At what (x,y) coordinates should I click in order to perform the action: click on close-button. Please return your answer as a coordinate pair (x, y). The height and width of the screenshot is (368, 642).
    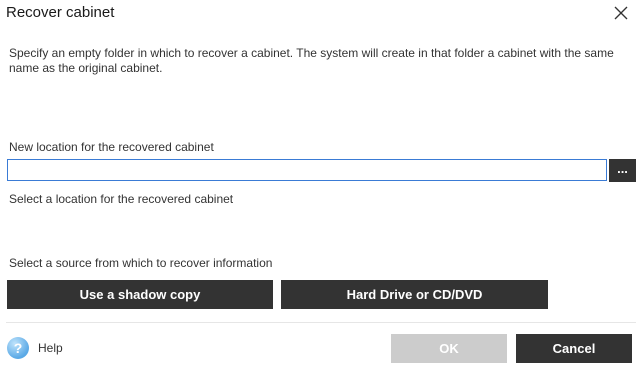
    Looking at the image, I should click on (621, 14).